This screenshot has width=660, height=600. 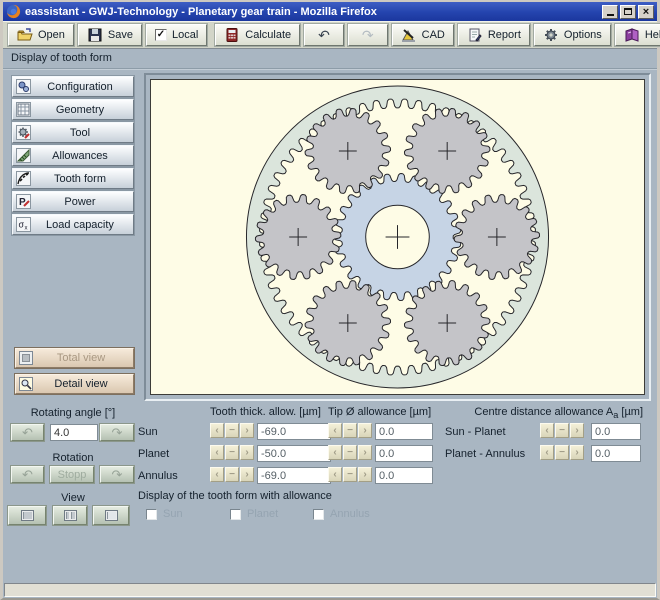 What do you see at coordinates (27, 474) in the screenshot?
I see `rotation-ccw-button: ↶` at bounding box center [27, 474].